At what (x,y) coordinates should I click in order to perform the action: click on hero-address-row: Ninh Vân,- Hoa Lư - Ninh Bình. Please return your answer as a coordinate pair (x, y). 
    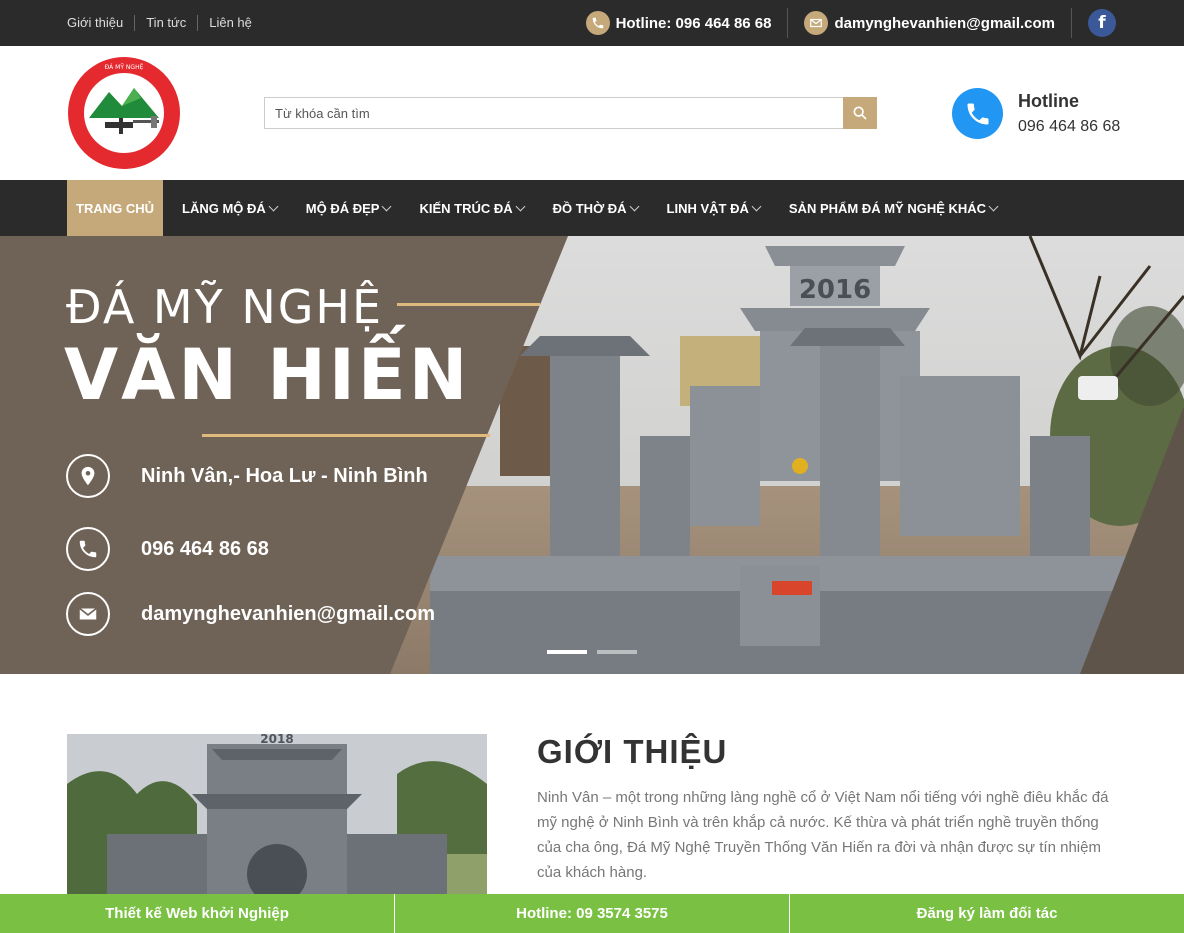
    Looking at the image, I should click on (247, 476).